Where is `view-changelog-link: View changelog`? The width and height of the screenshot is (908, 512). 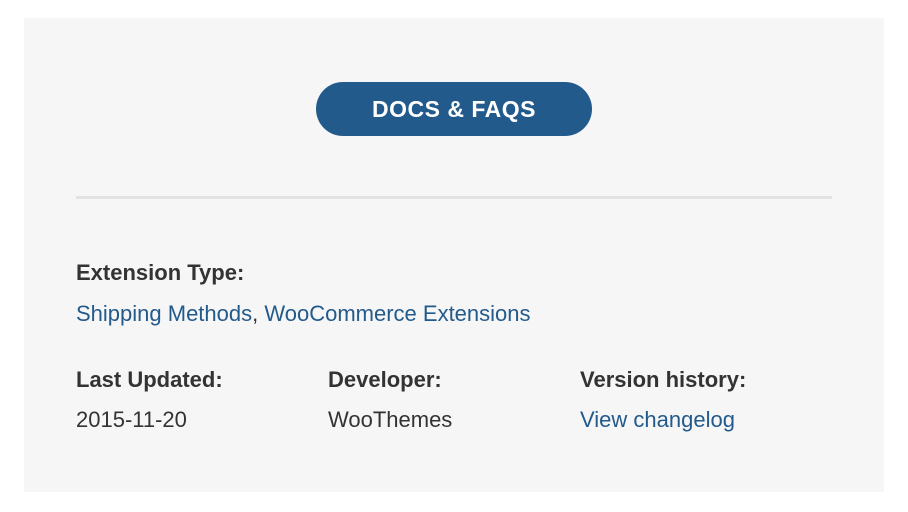
view-changelog-link: View changelog is located at coordinates (657, 419).